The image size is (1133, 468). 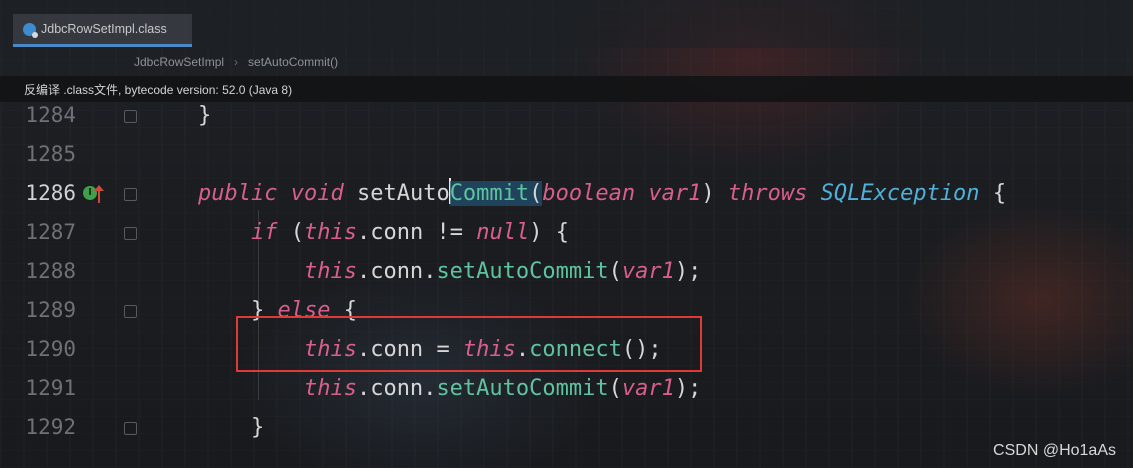 I want to click on watermark: CSDN @Ho1aAs, so click(x=1054, y=450).